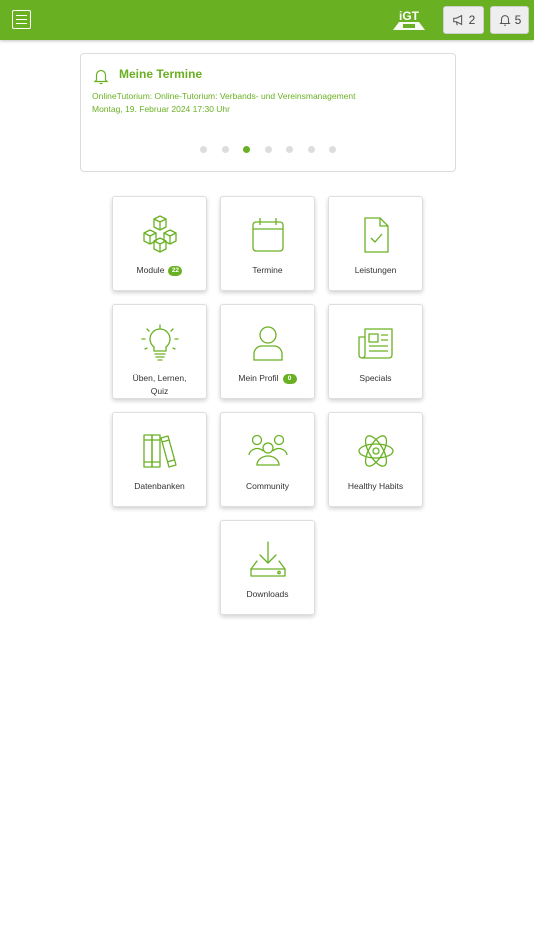 The height and width of the screenshot is (950, 534). I want to click on carousel-pager, so click(268, 149).